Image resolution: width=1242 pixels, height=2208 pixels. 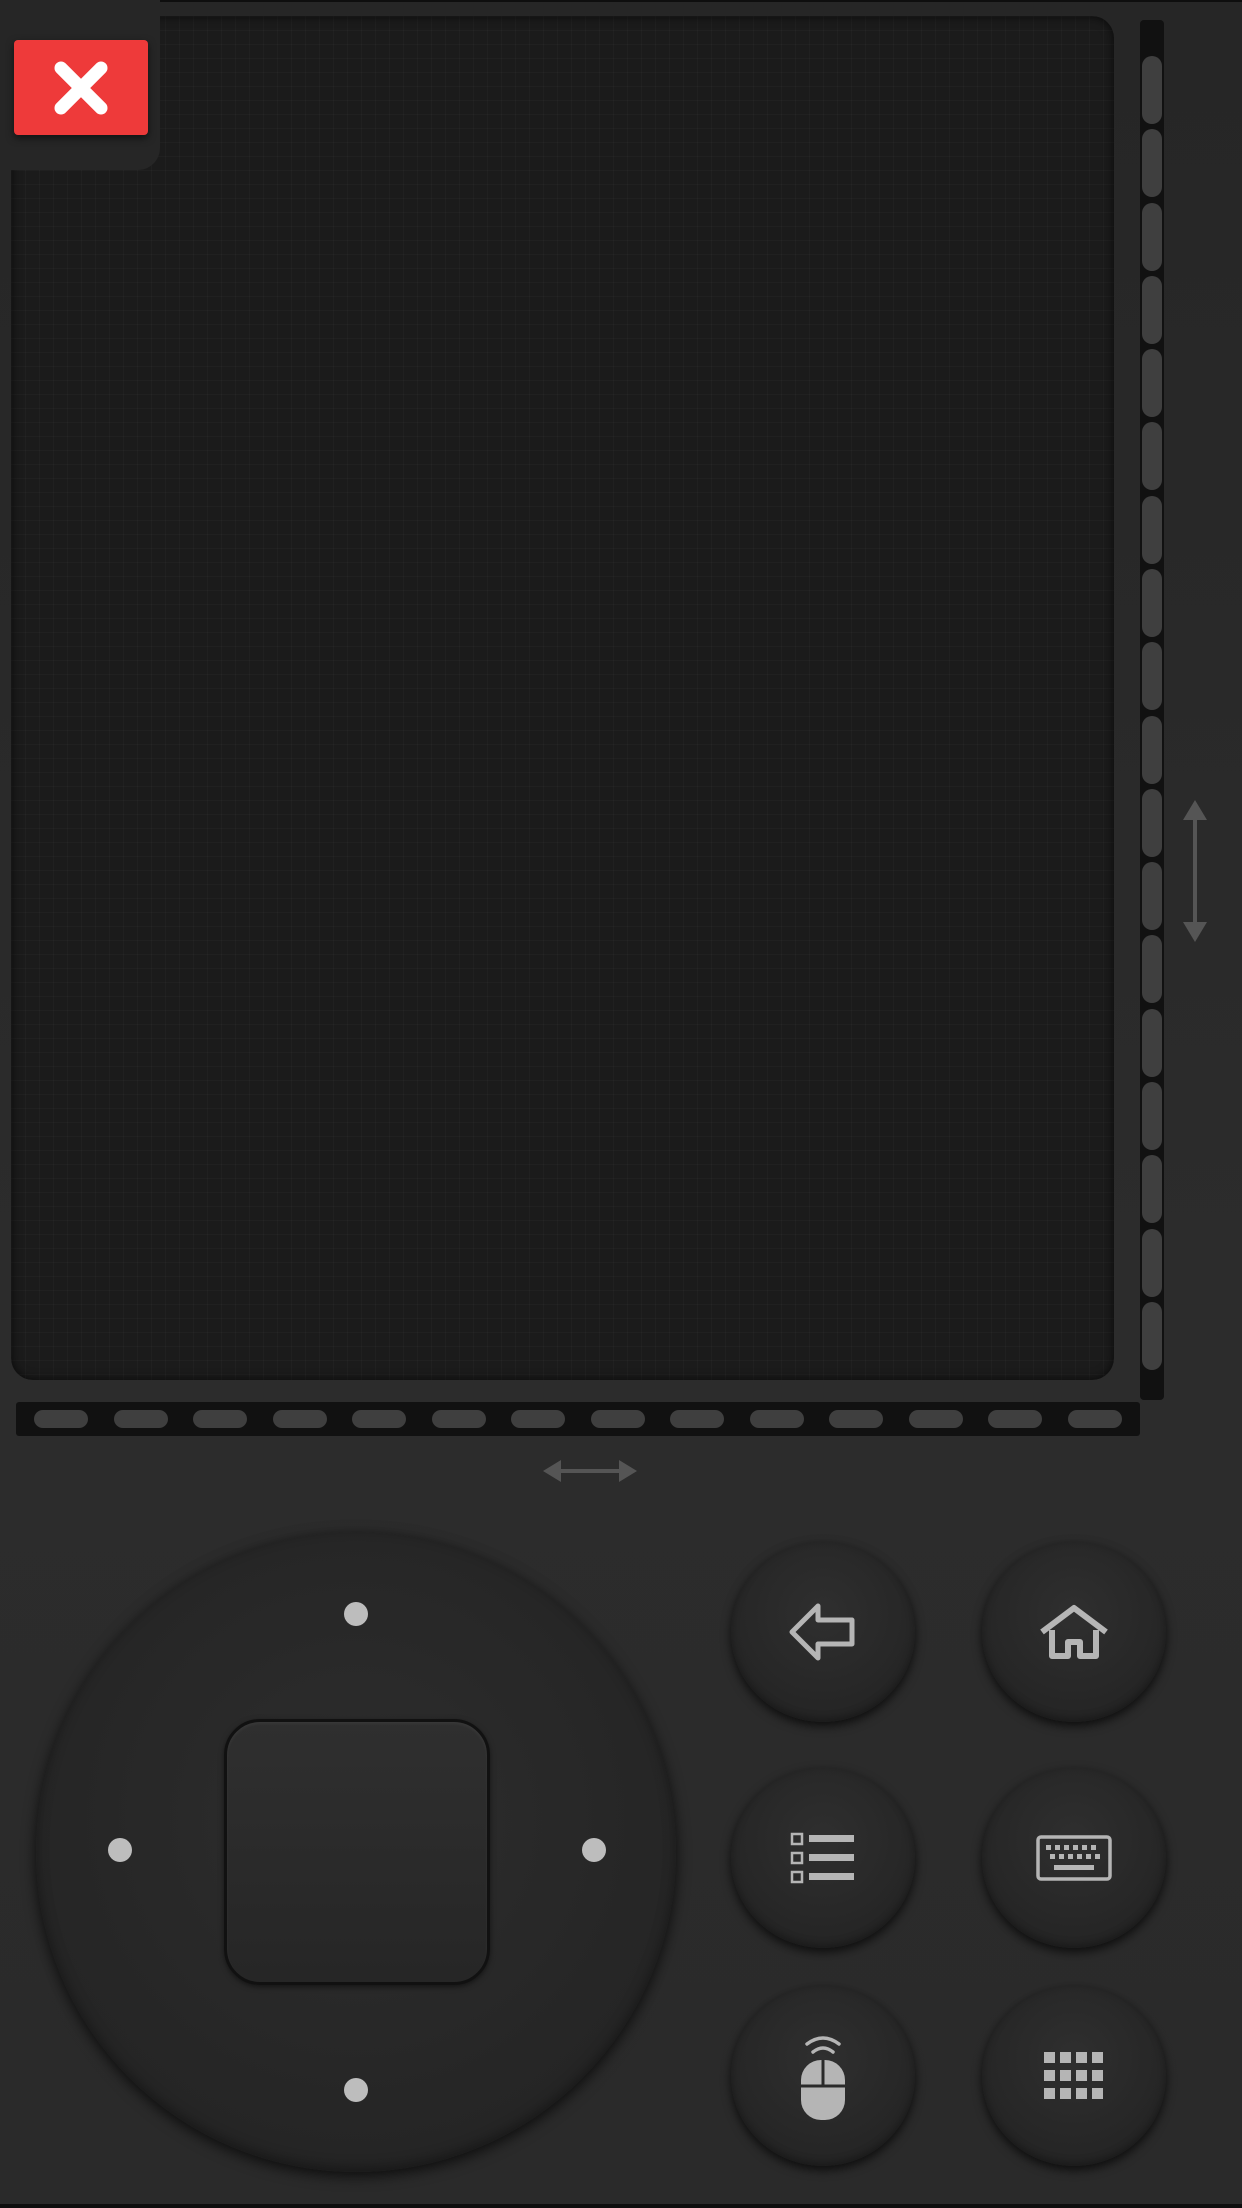 I want to click on dpad-up-button, so click(x=356, y=1614).